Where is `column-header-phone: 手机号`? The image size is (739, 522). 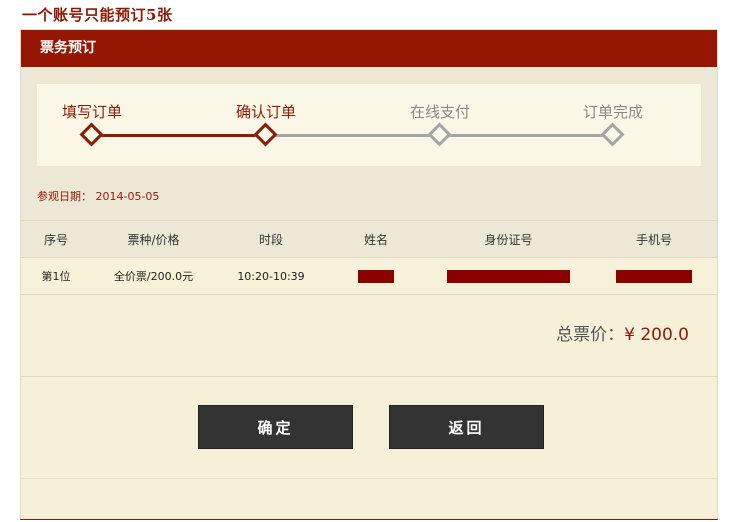 column-header-phone: 手机号 is located at coordinates (653, 239).